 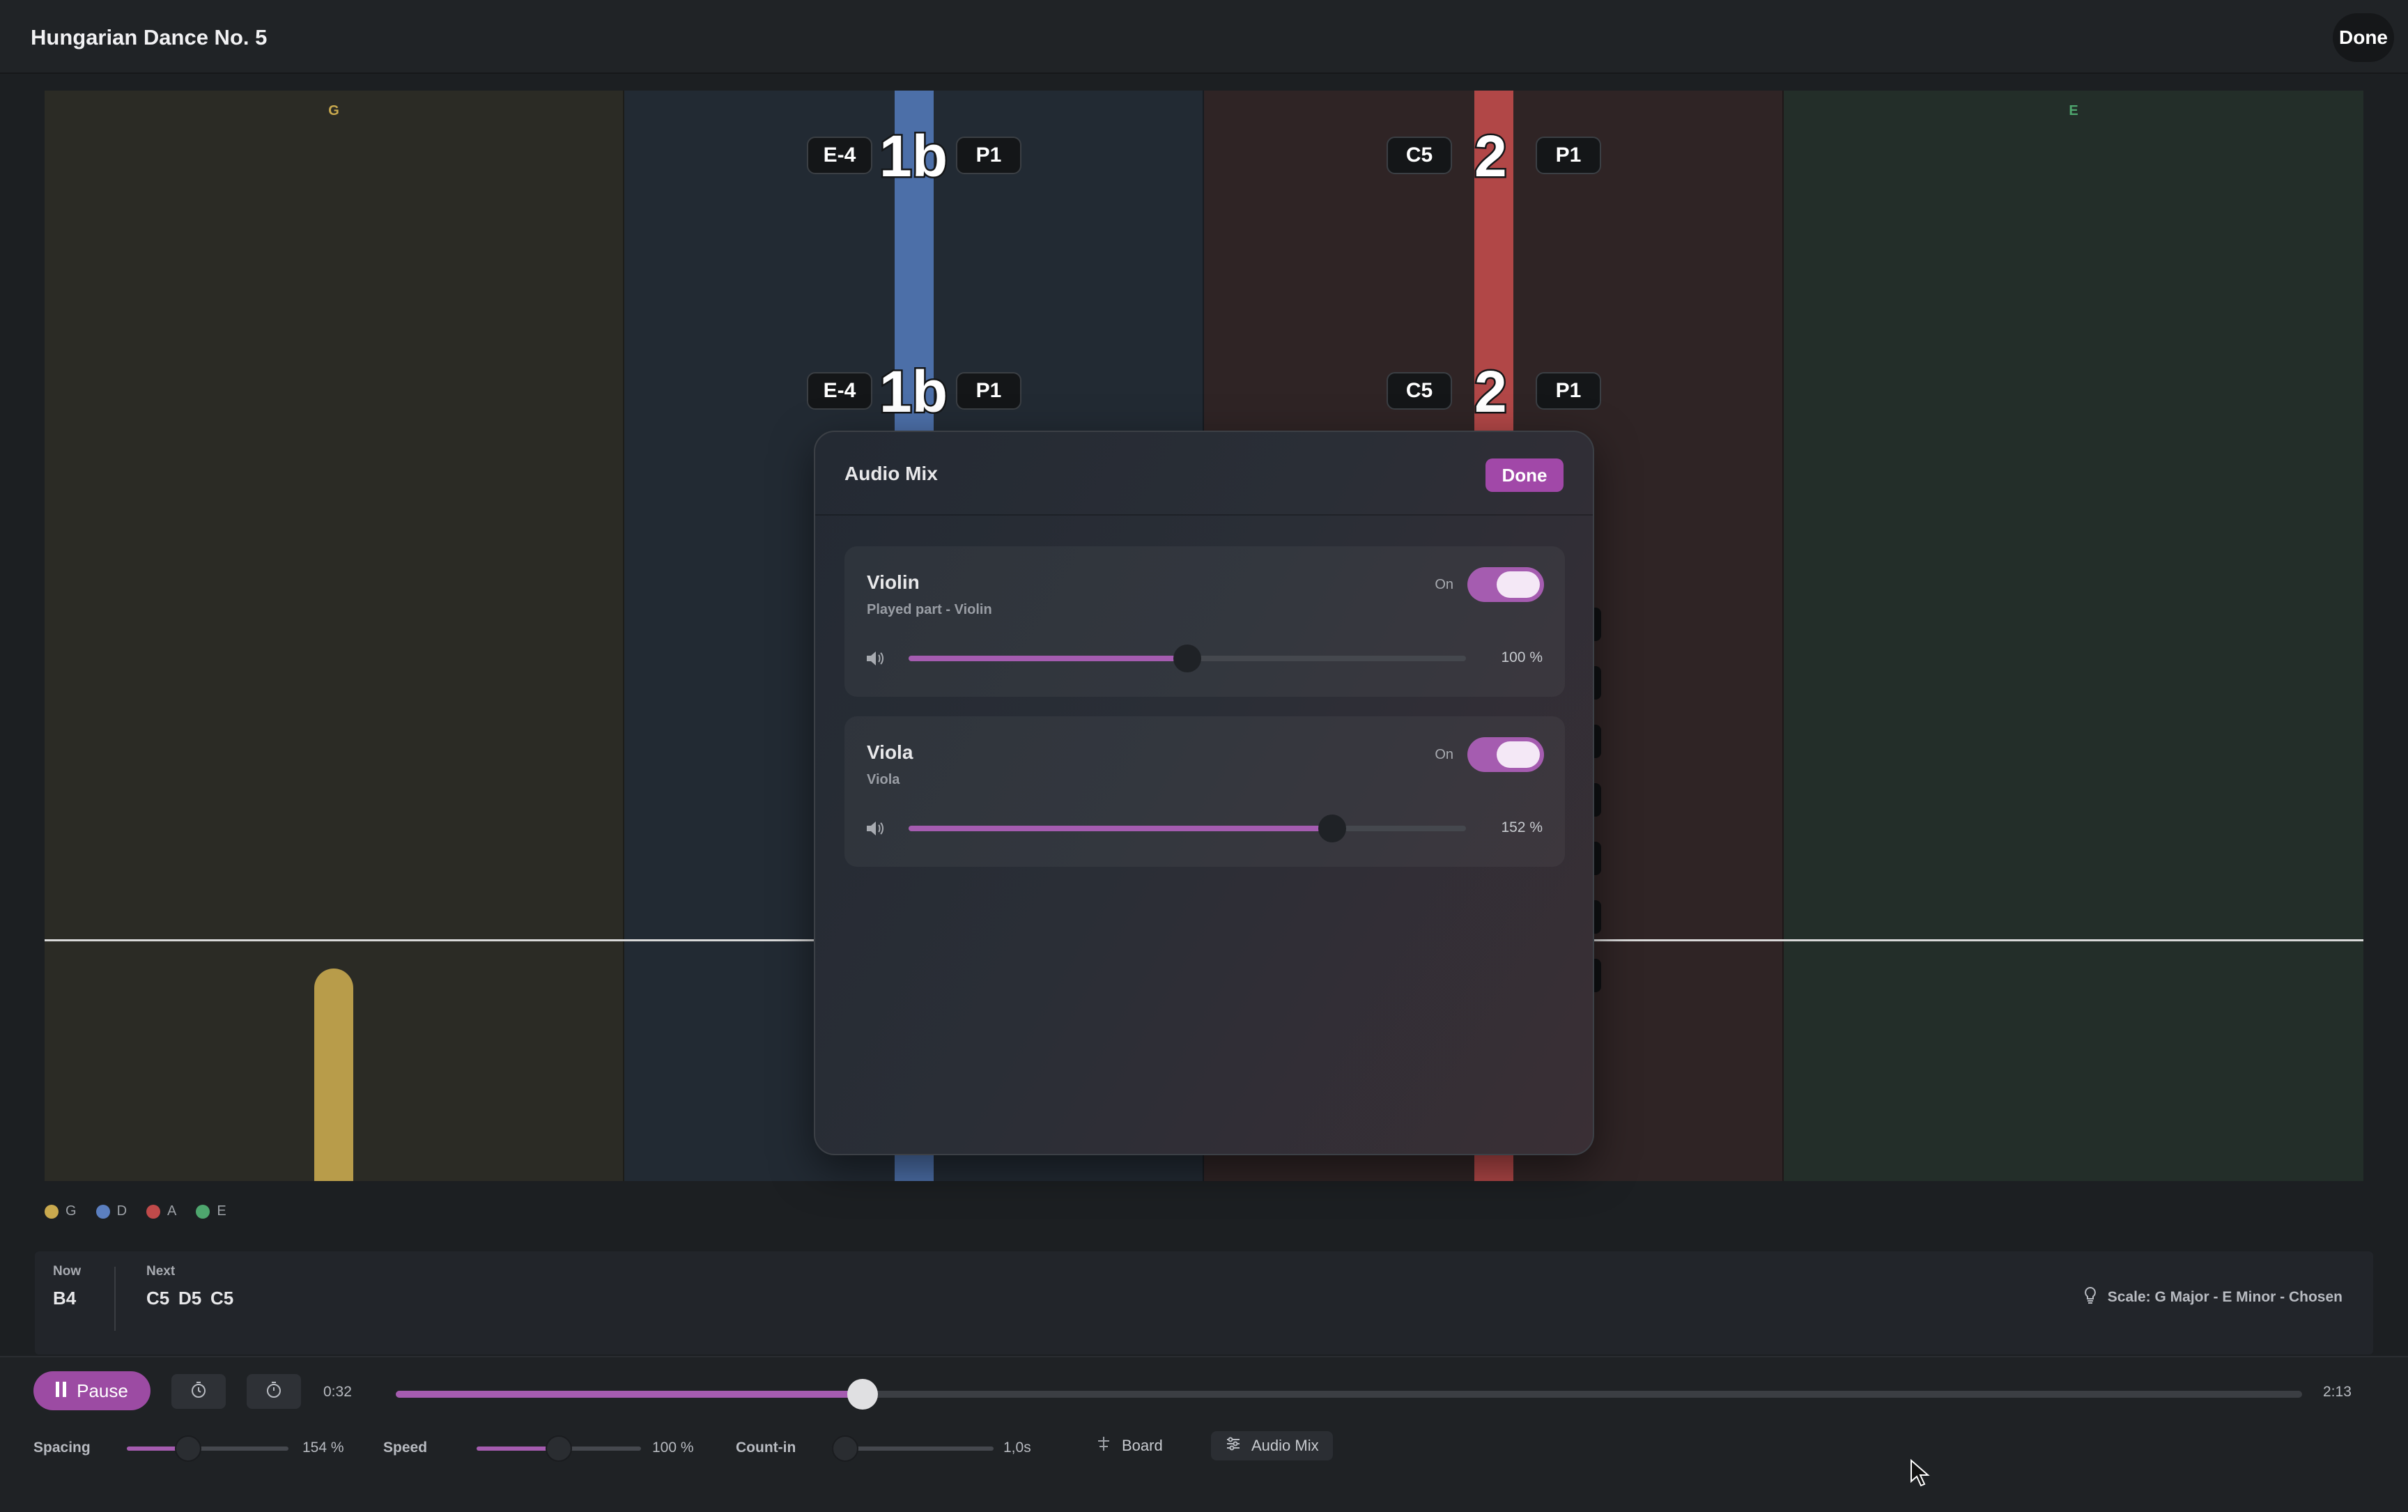 What do you see at coordinates (844, 1448) in the screenshot?
I see `countin-handle` at bounding box center [844, 1448].